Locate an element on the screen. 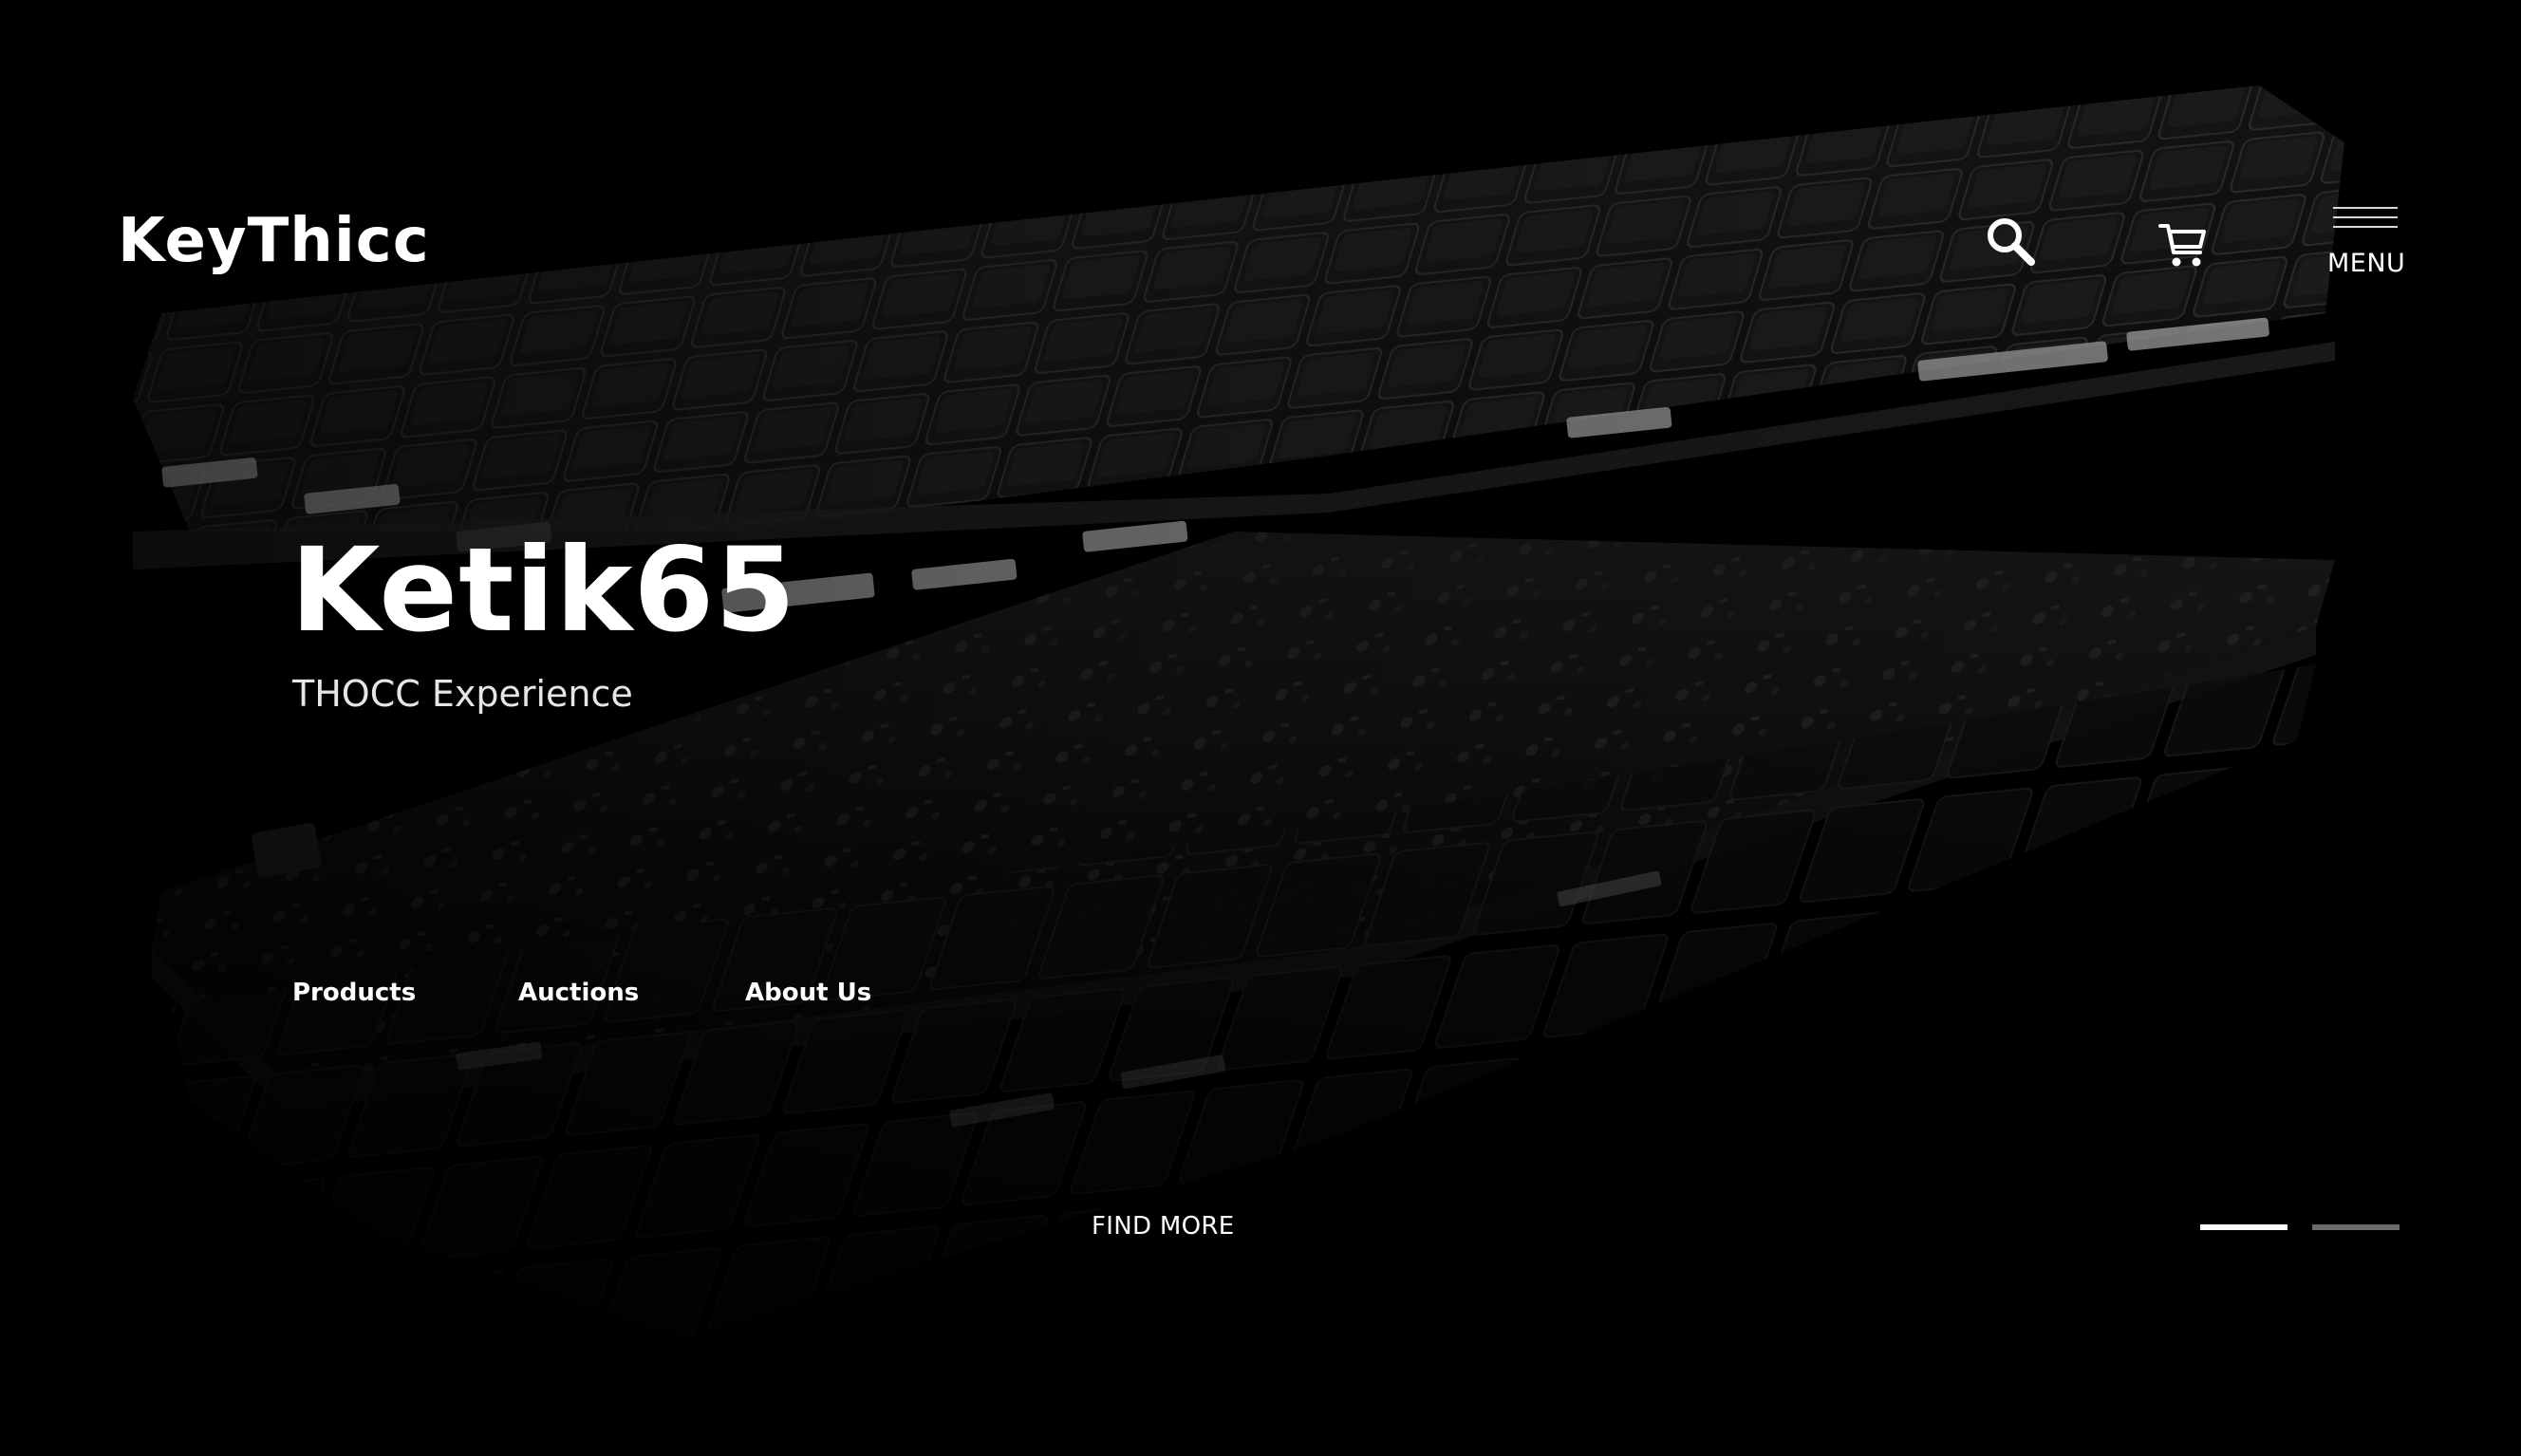 This screenshot has height=1456, width=2521. hamburger-menu-icon is located at coordinates (2365, 217).